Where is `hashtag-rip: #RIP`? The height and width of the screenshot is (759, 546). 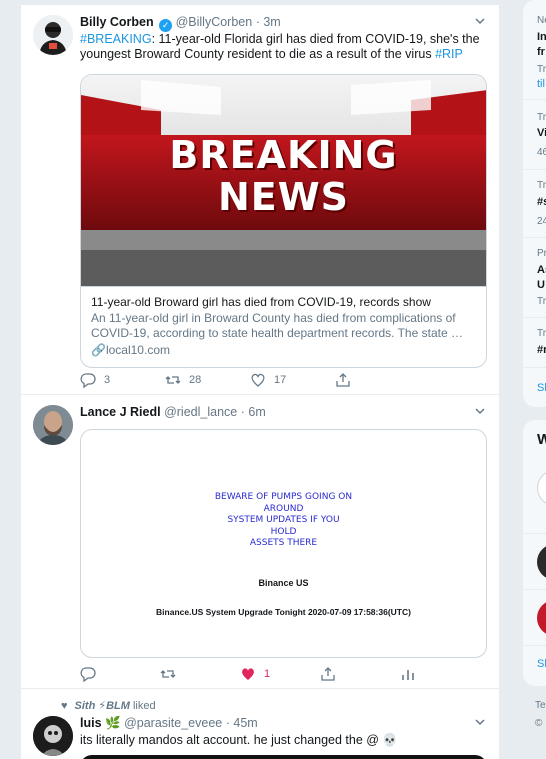
hashtag-rip: #RIP is located at coordinates (449, 54).